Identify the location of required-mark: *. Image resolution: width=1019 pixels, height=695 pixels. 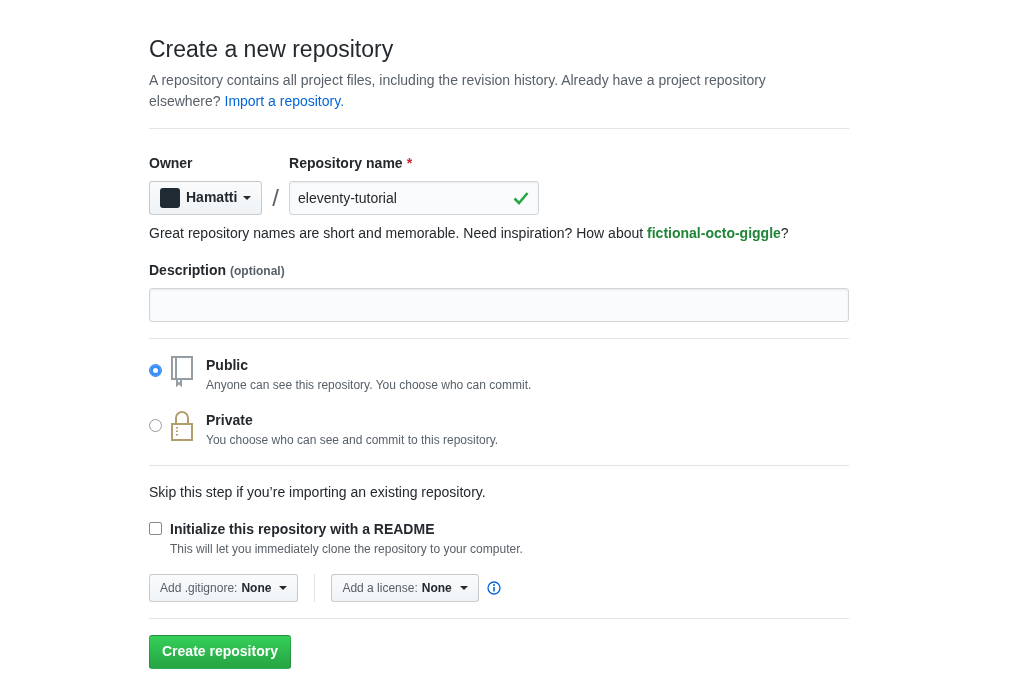
(409, 162).